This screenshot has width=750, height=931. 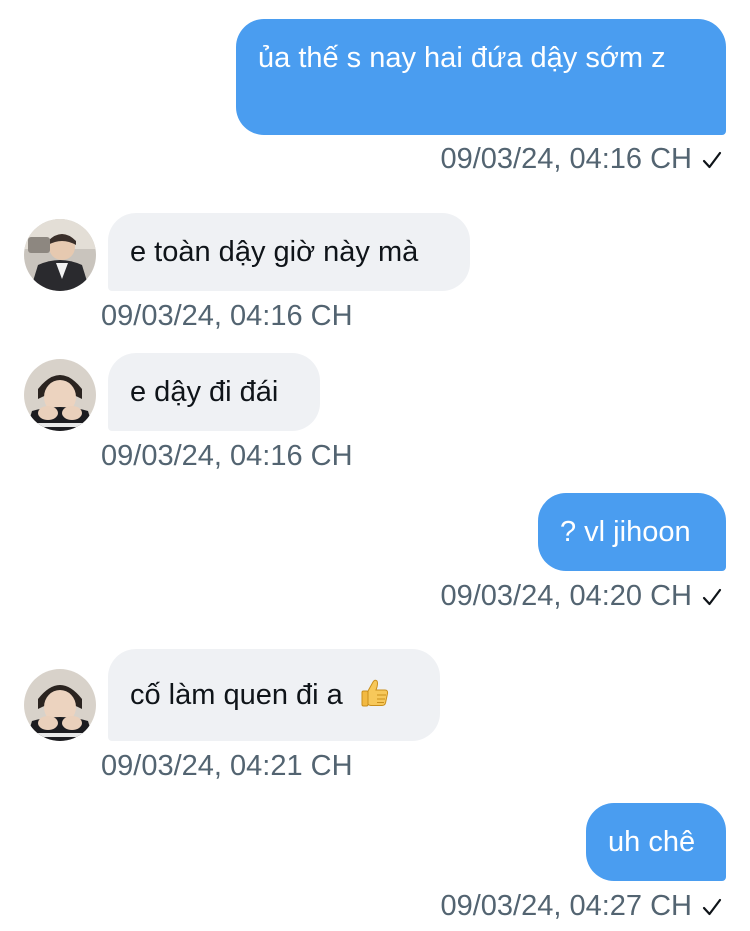 What do you see at coordinates (204, 392) in the screenshot?
I see `message-text: e dậy đi đái` at bounding box center [204, 392].